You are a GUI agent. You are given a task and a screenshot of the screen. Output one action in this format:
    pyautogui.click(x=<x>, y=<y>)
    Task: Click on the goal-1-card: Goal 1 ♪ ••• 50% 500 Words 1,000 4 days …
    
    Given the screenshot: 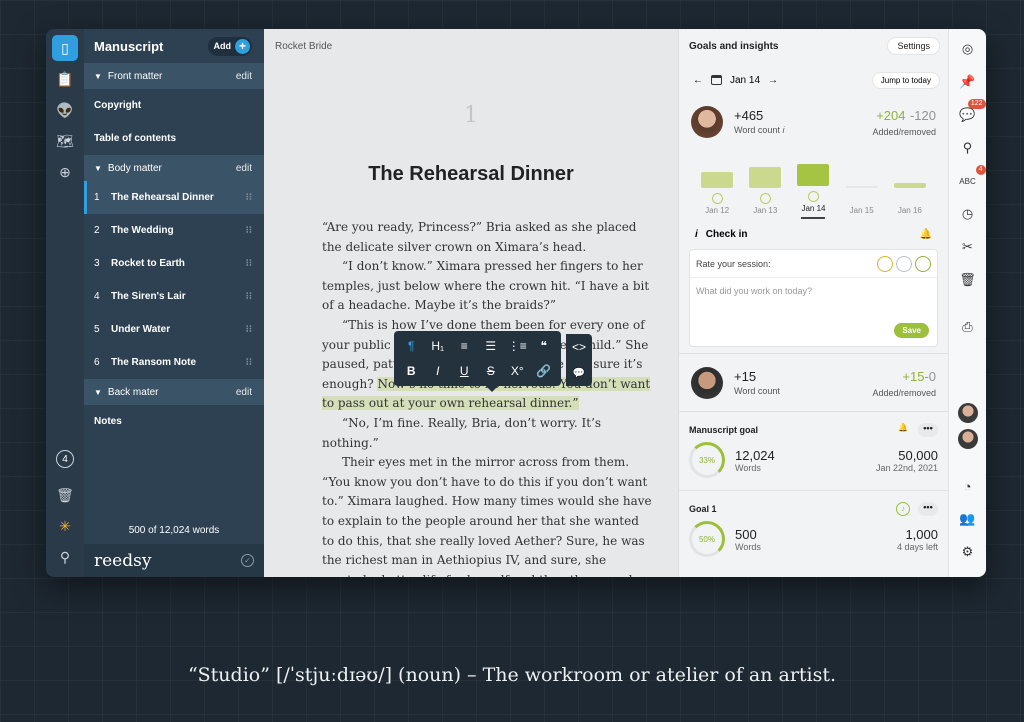 What is the action you would take?
    pyautogui.click(x=813, y=523)
    